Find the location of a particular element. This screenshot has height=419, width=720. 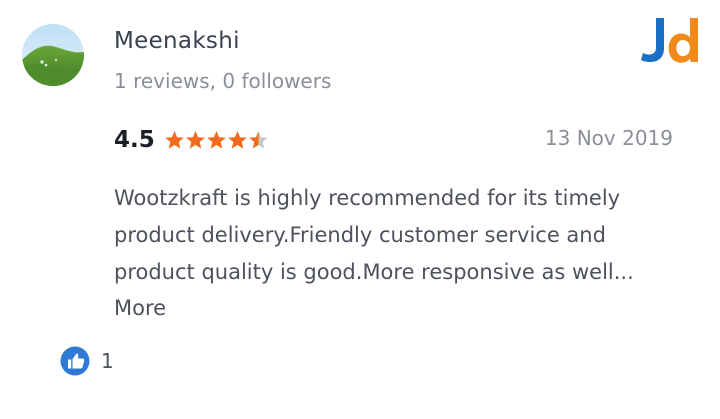

like-button: 1 is located at coordinates (87, 361).